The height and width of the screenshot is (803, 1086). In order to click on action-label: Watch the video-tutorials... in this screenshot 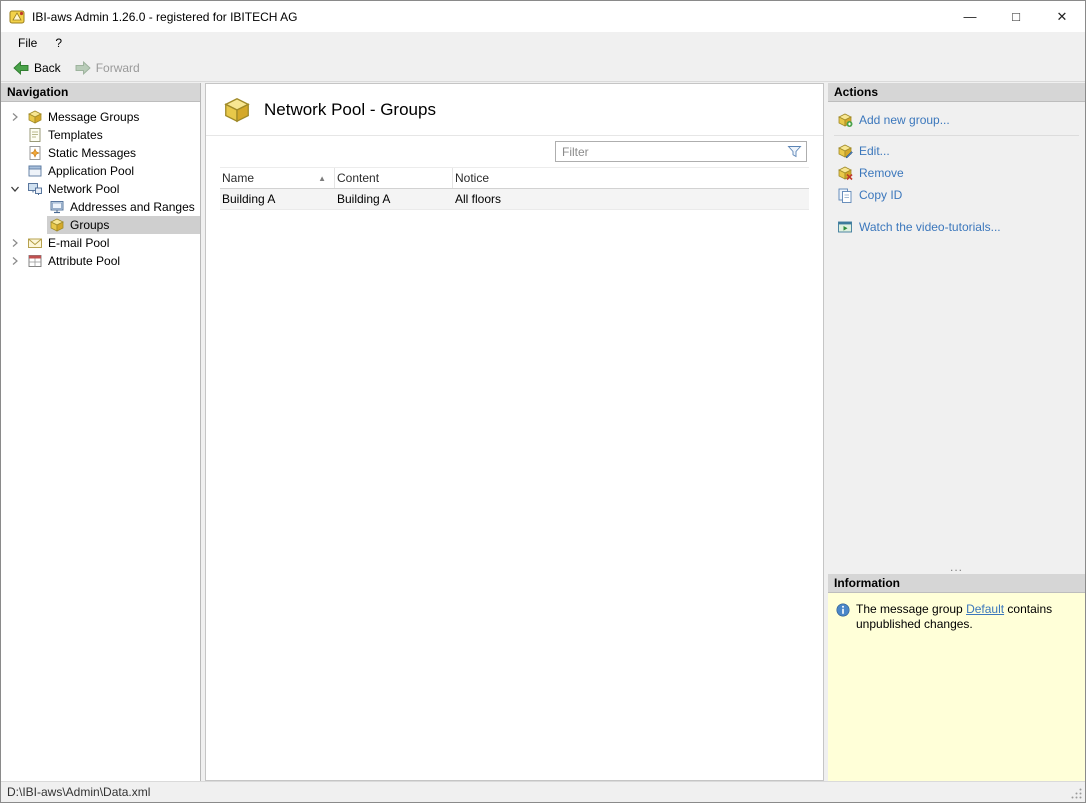, I will do `click(930, 227)`.